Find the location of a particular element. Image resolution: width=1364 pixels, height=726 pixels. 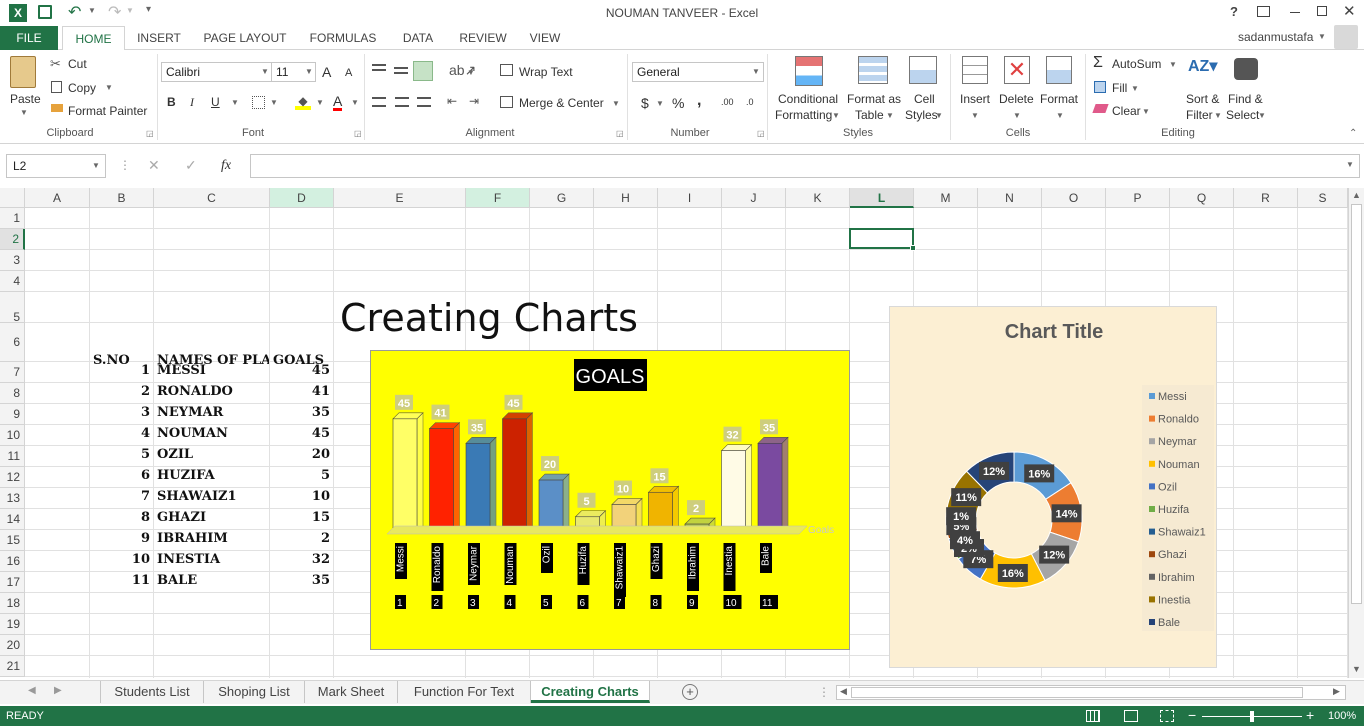

find-select-line2: Select is located at coordinates (1242, 115).